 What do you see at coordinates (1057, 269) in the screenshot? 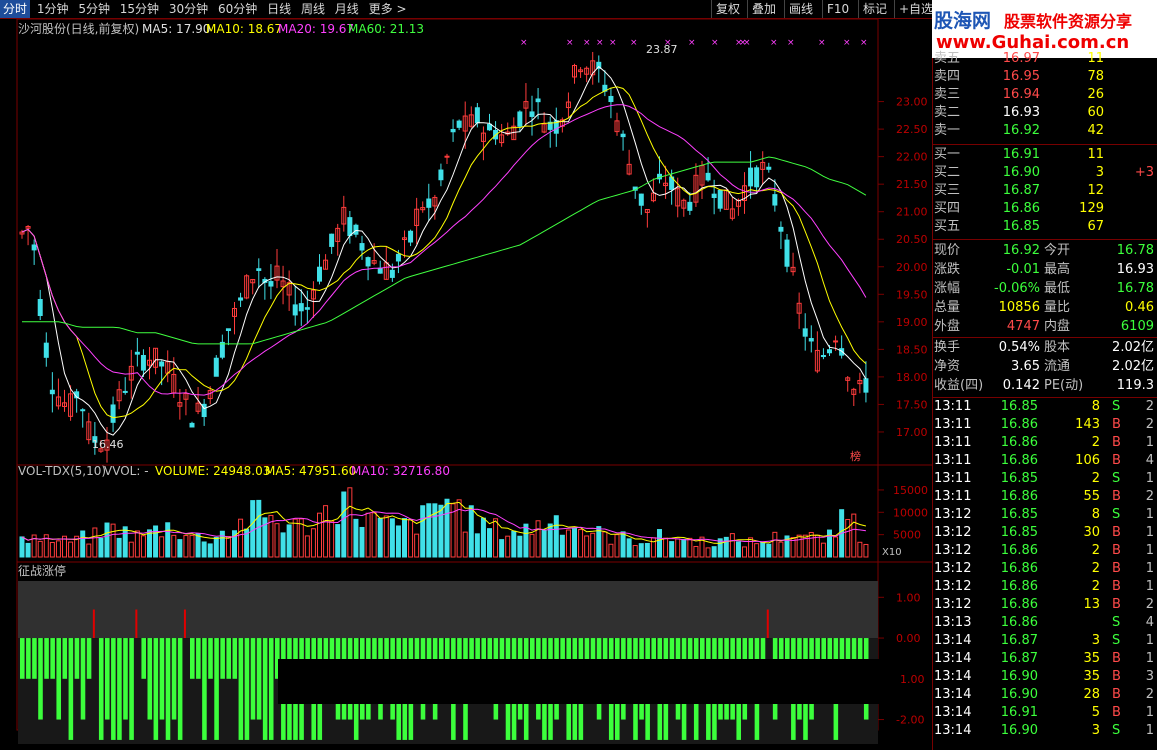
I see `stat-label: 最高` at bounding box center [1057, 269].